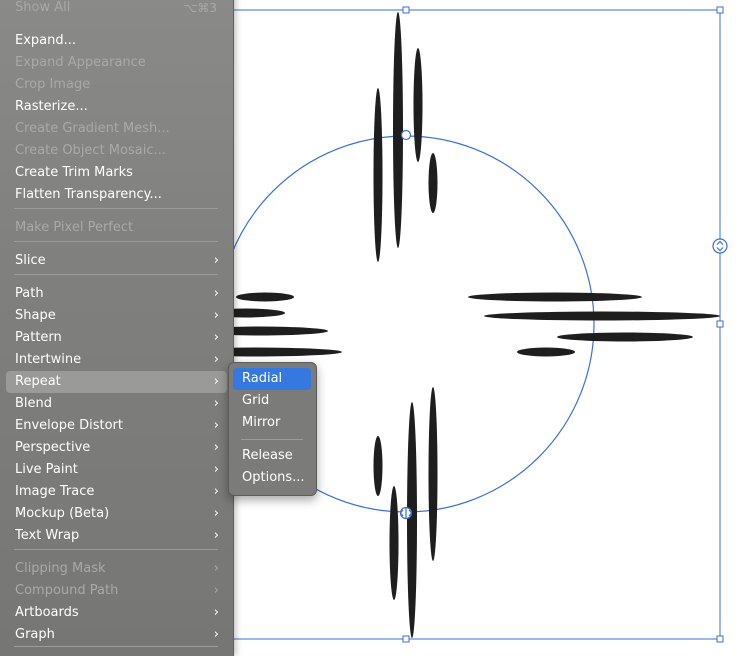  I want to click on menu-item-live-paint: Live Paint ›, so click(116, 470).